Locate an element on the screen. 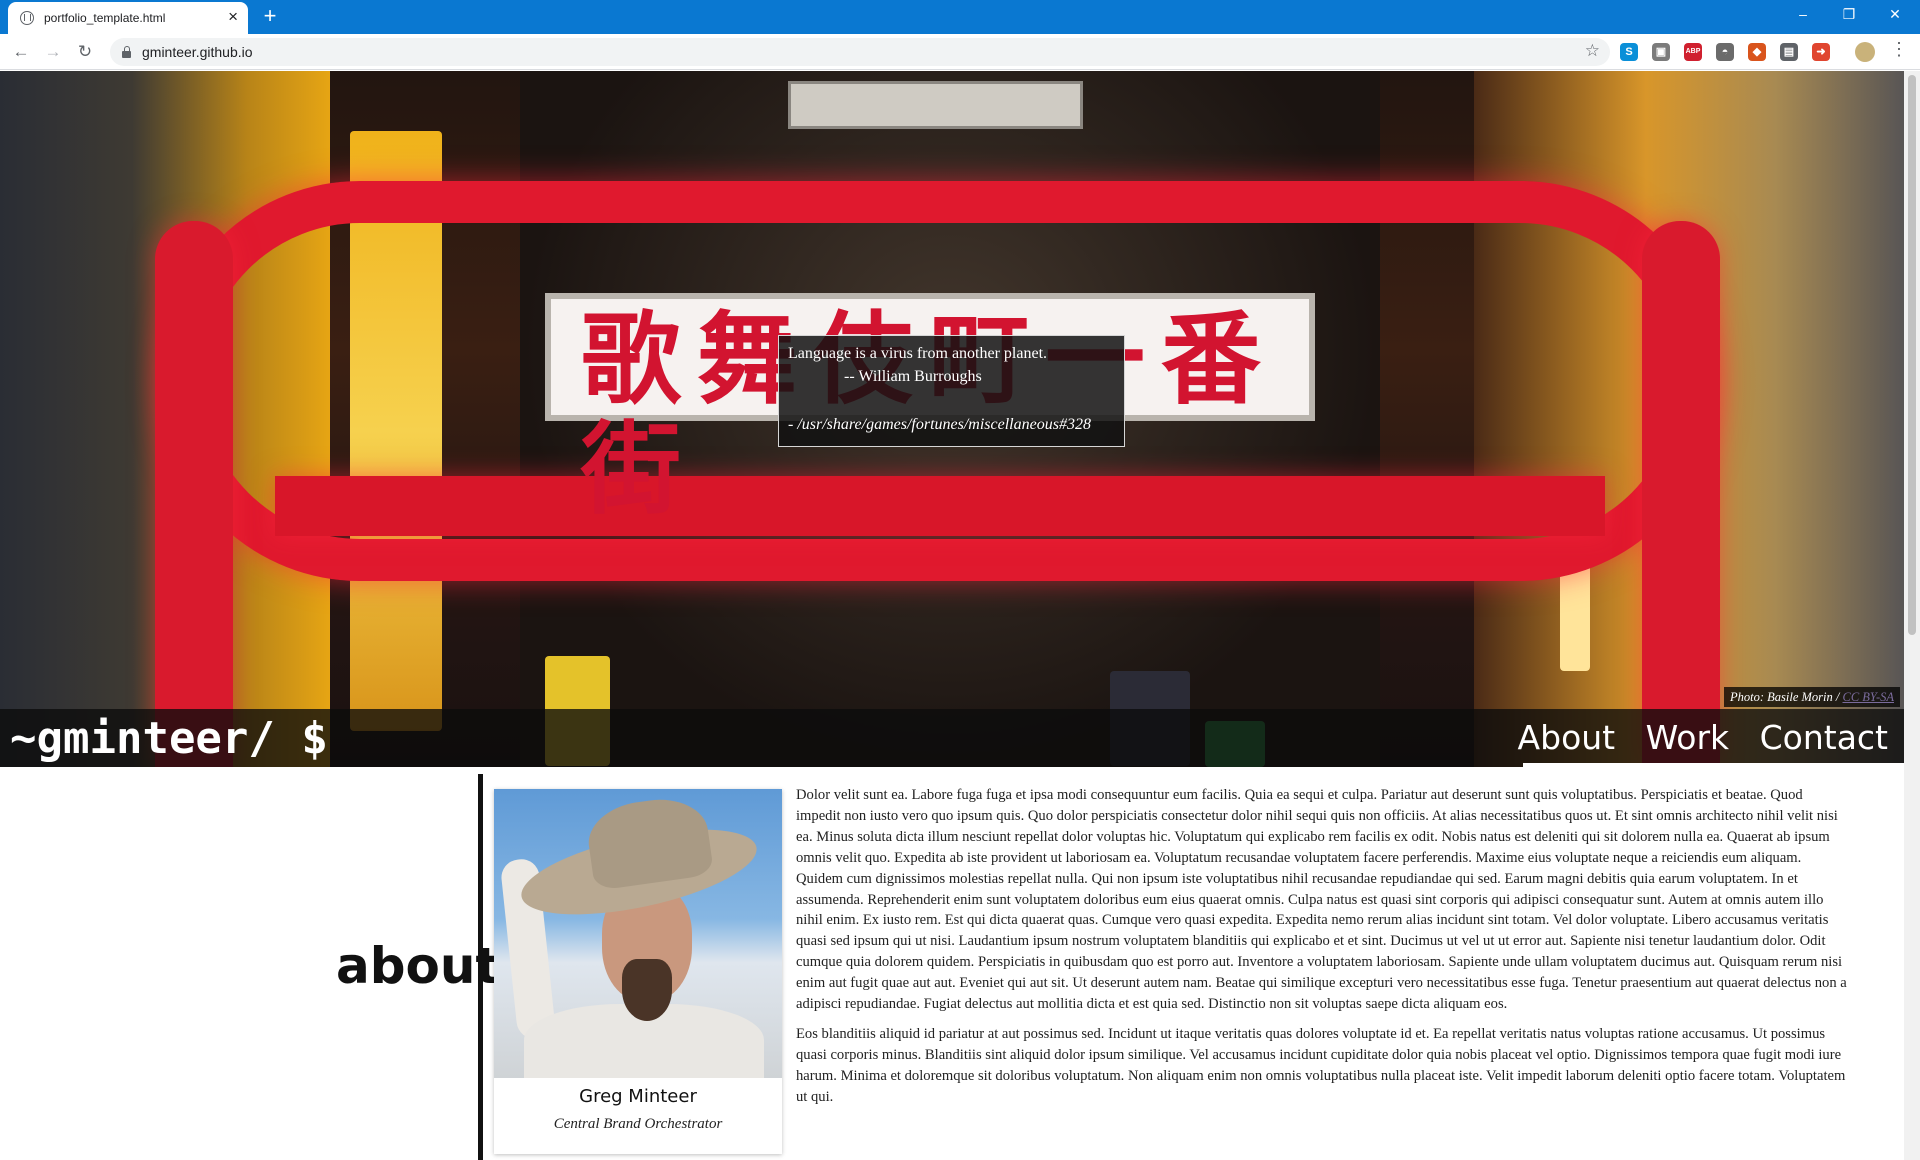 Image resolution: width=1920 pixels, height=1160 pixels. profile-card: Greg Minteer Central Brand Orchestrator is located at coordinates (638, 971).